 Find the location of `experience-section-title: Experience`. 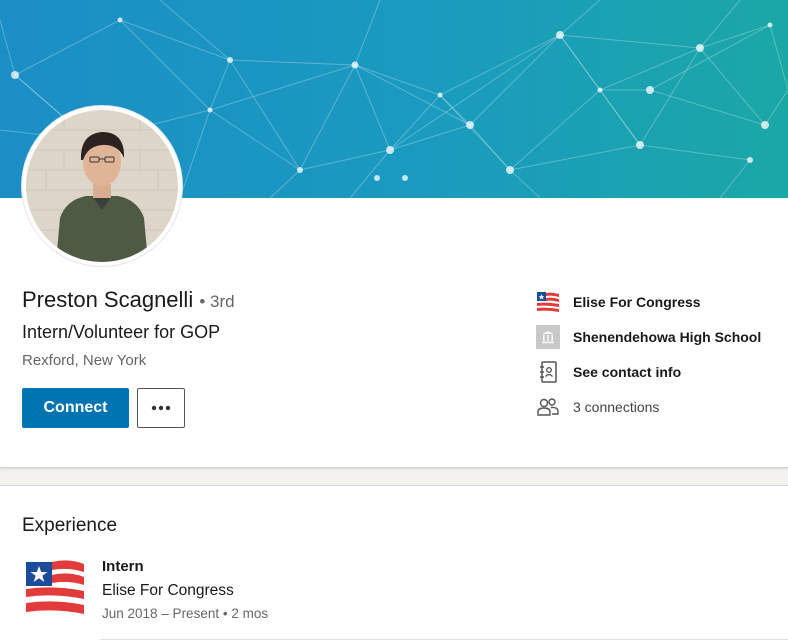

experience-section-title: Experience is located at coordinates (70, 525).